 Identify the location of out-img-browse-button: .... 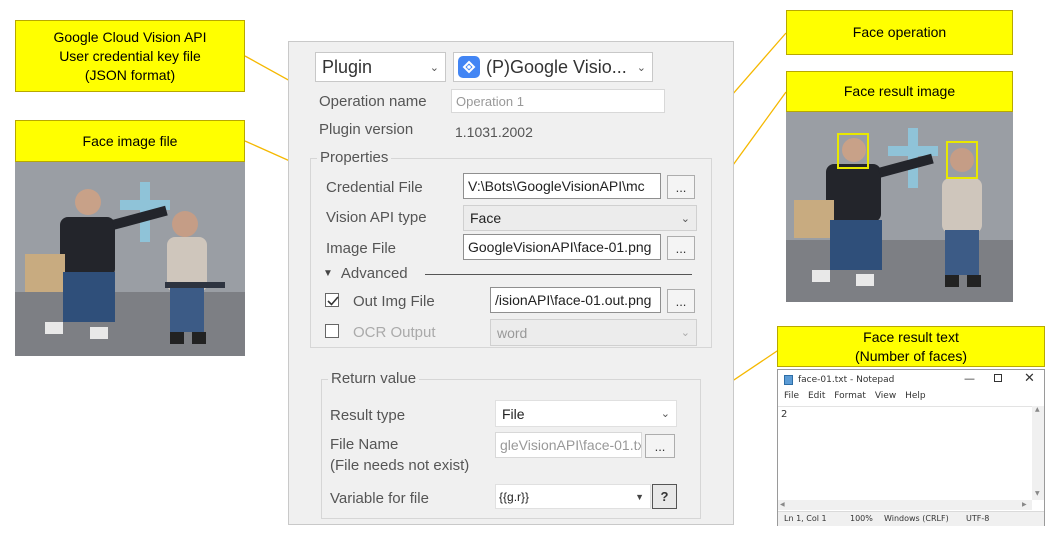
(681, 301).